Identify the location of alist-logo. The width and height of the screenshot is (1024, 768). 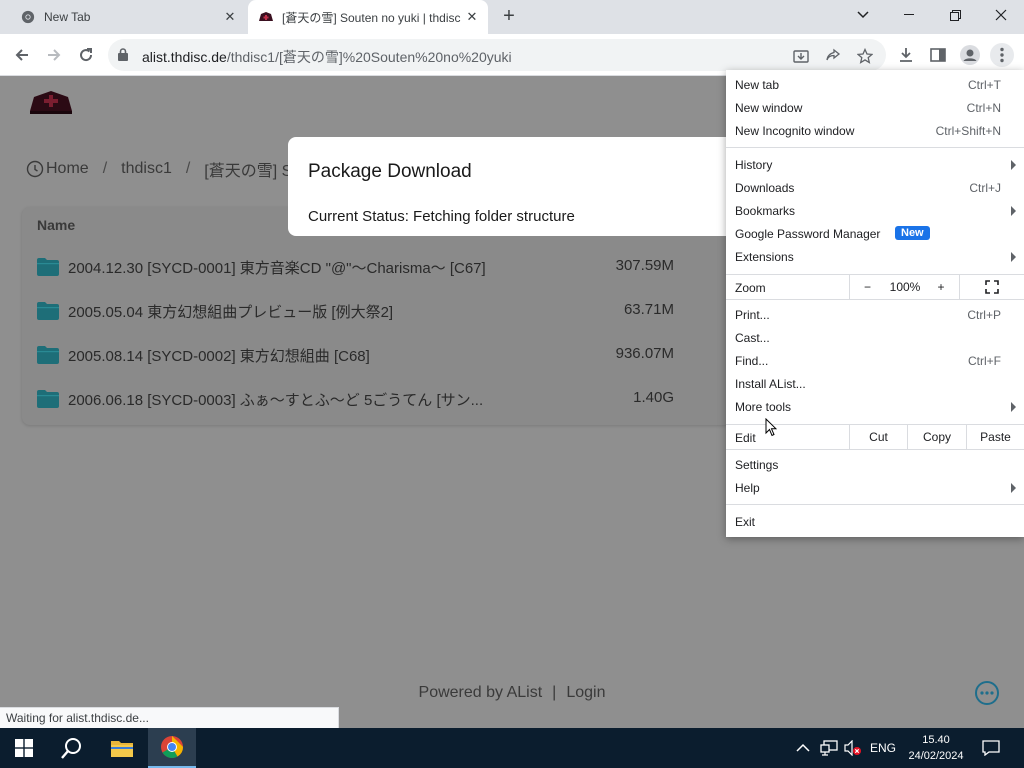
(51, 104).